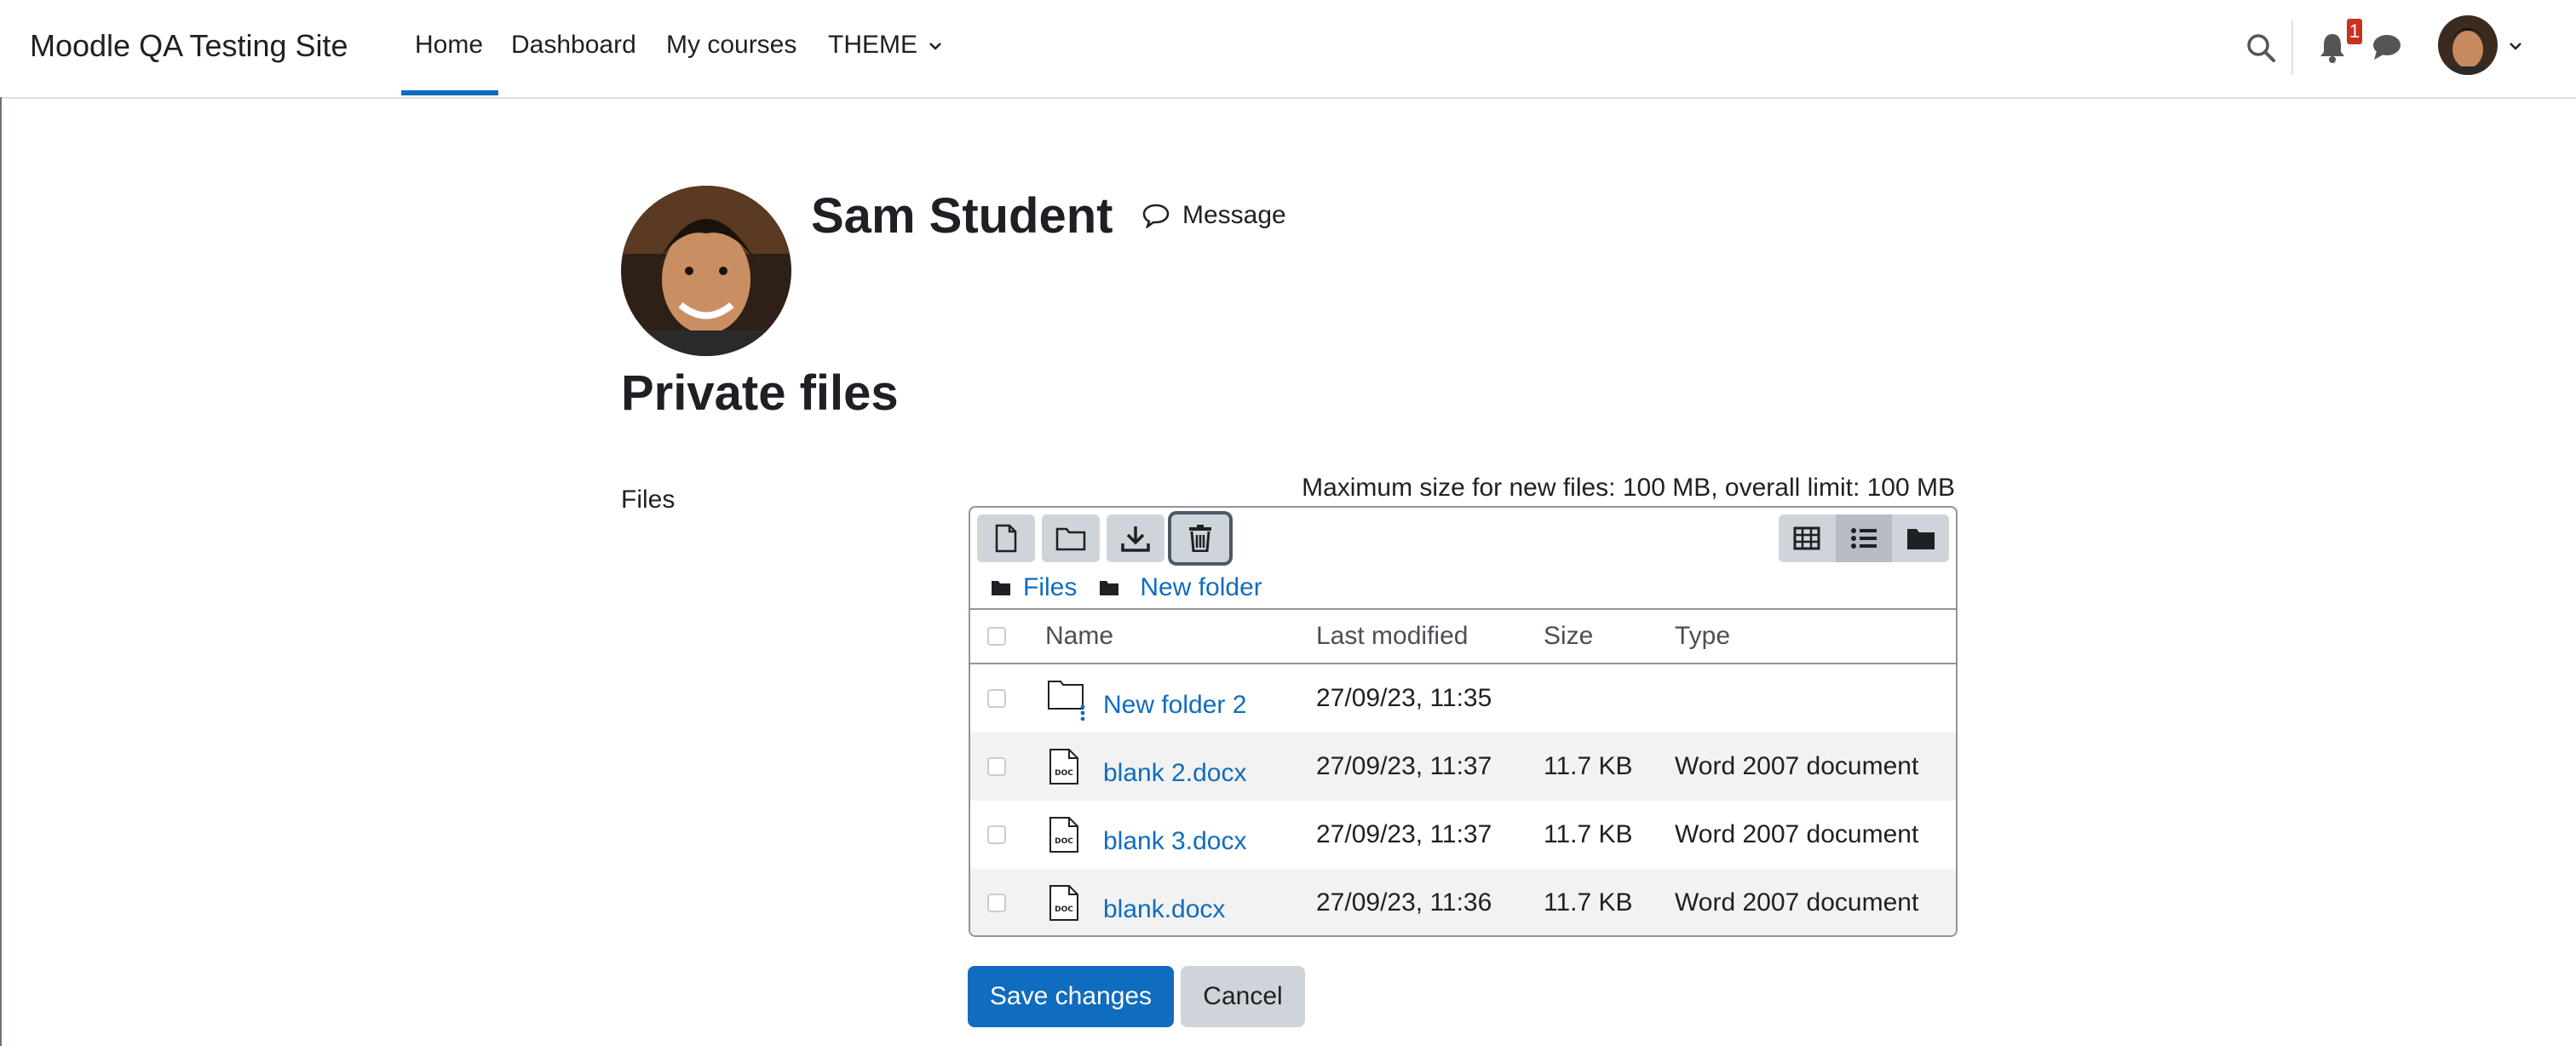 Image resolution: width=2576 pixels, height=1046 pixels. I want to click on chat-icon, so click(2387, 46).